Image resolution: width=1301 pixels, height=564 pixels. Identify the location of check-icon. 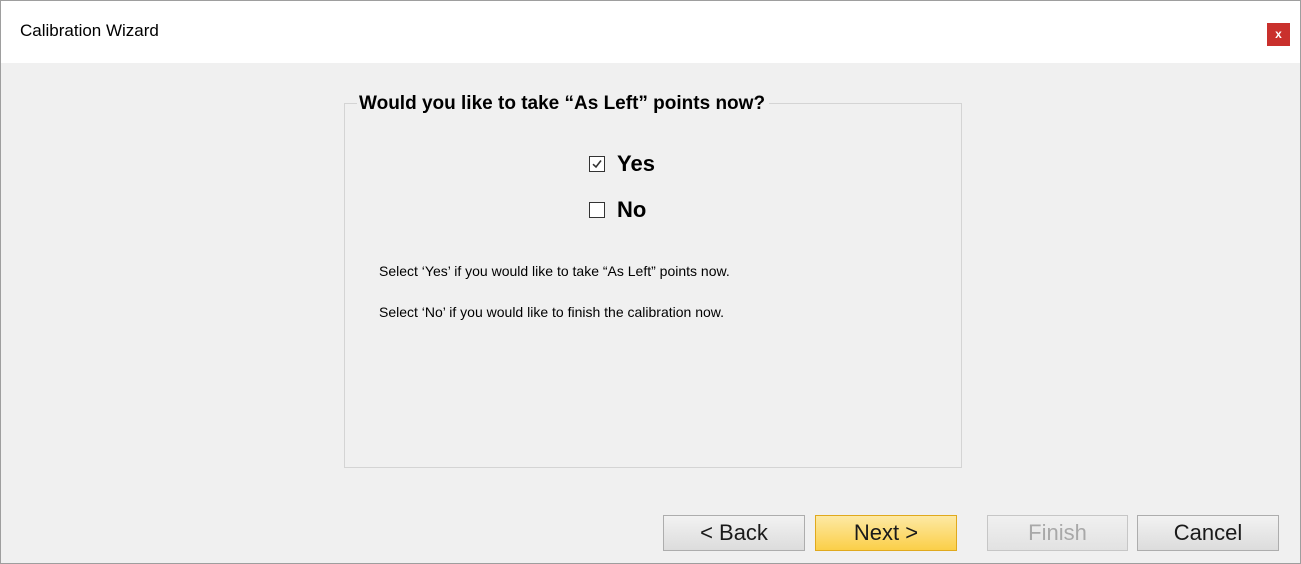
(597, 164).